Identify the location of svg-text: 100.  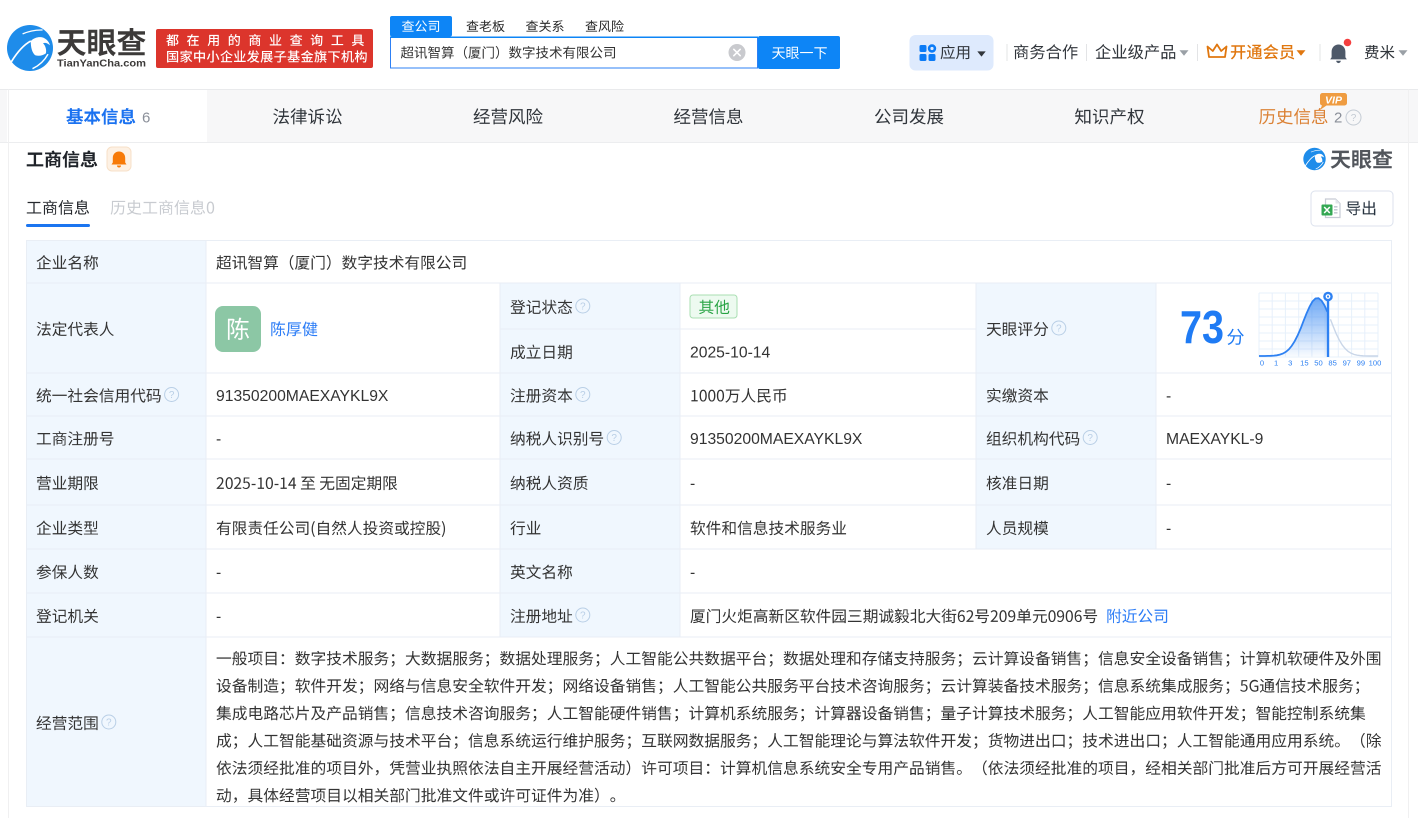
(1375, 363).